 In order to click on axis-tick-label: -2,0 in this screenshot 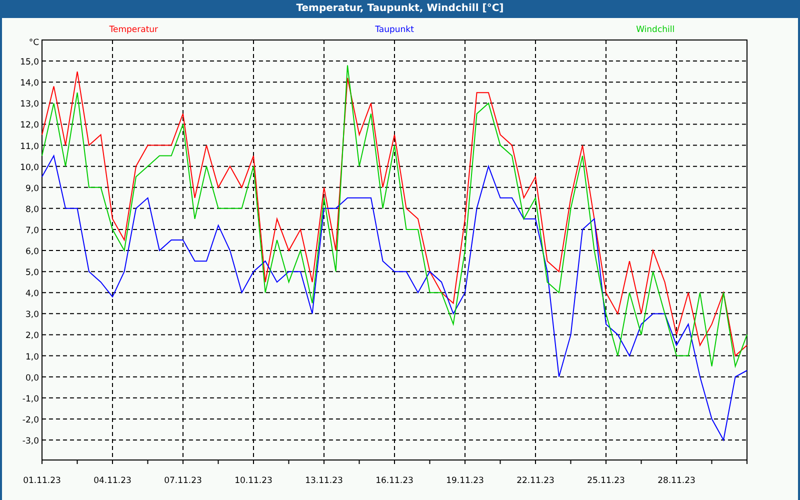, I will do `click(30, 420)`.